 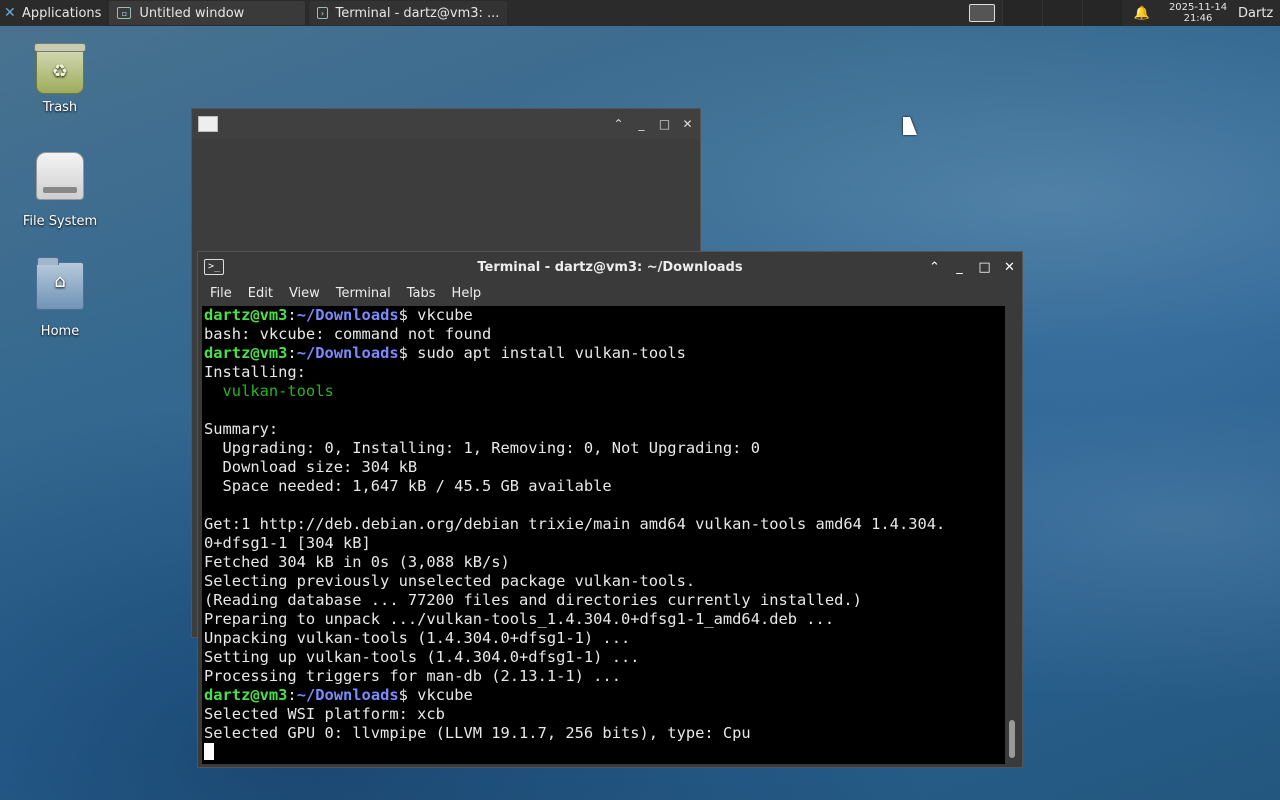 What do you see at coordinates (604, 714) in the screenshot?
I see `terminal-line: Selected WSI platform: xcb` at bounding box center [604, 714].